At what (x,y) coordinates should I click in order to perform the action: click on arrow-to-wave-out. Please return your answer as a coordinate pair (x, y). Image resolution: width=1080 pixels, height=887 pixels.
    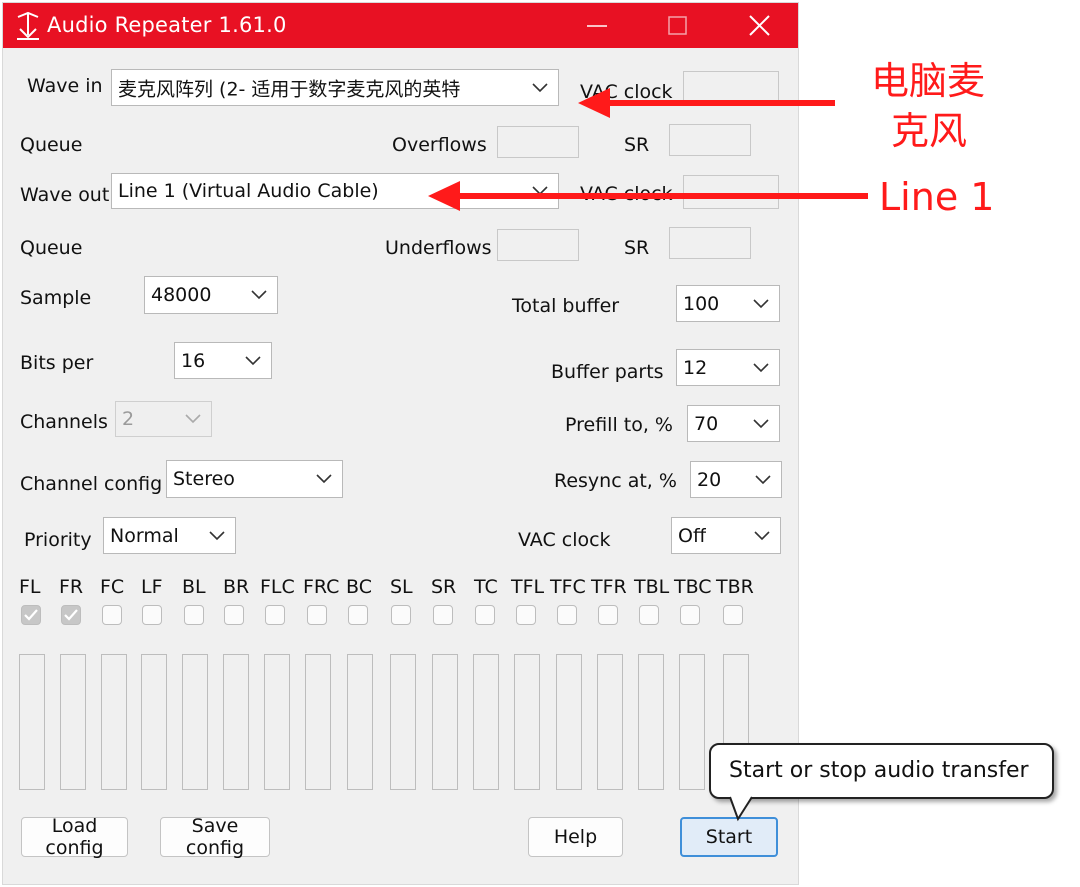
    Looking at the image, I should click on (648, 196).